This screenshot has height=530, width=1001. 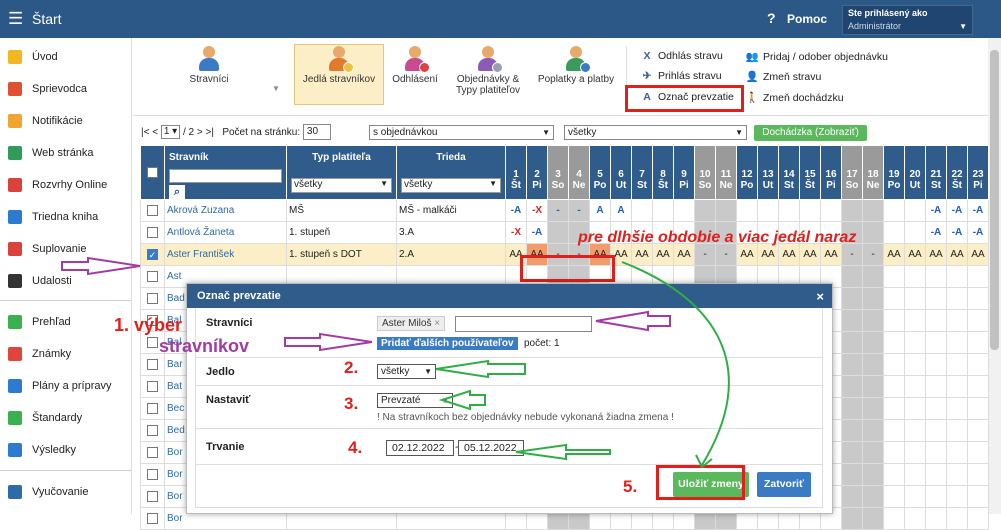 I want to click on purple-arrow-input, so click(x=633, y=321).